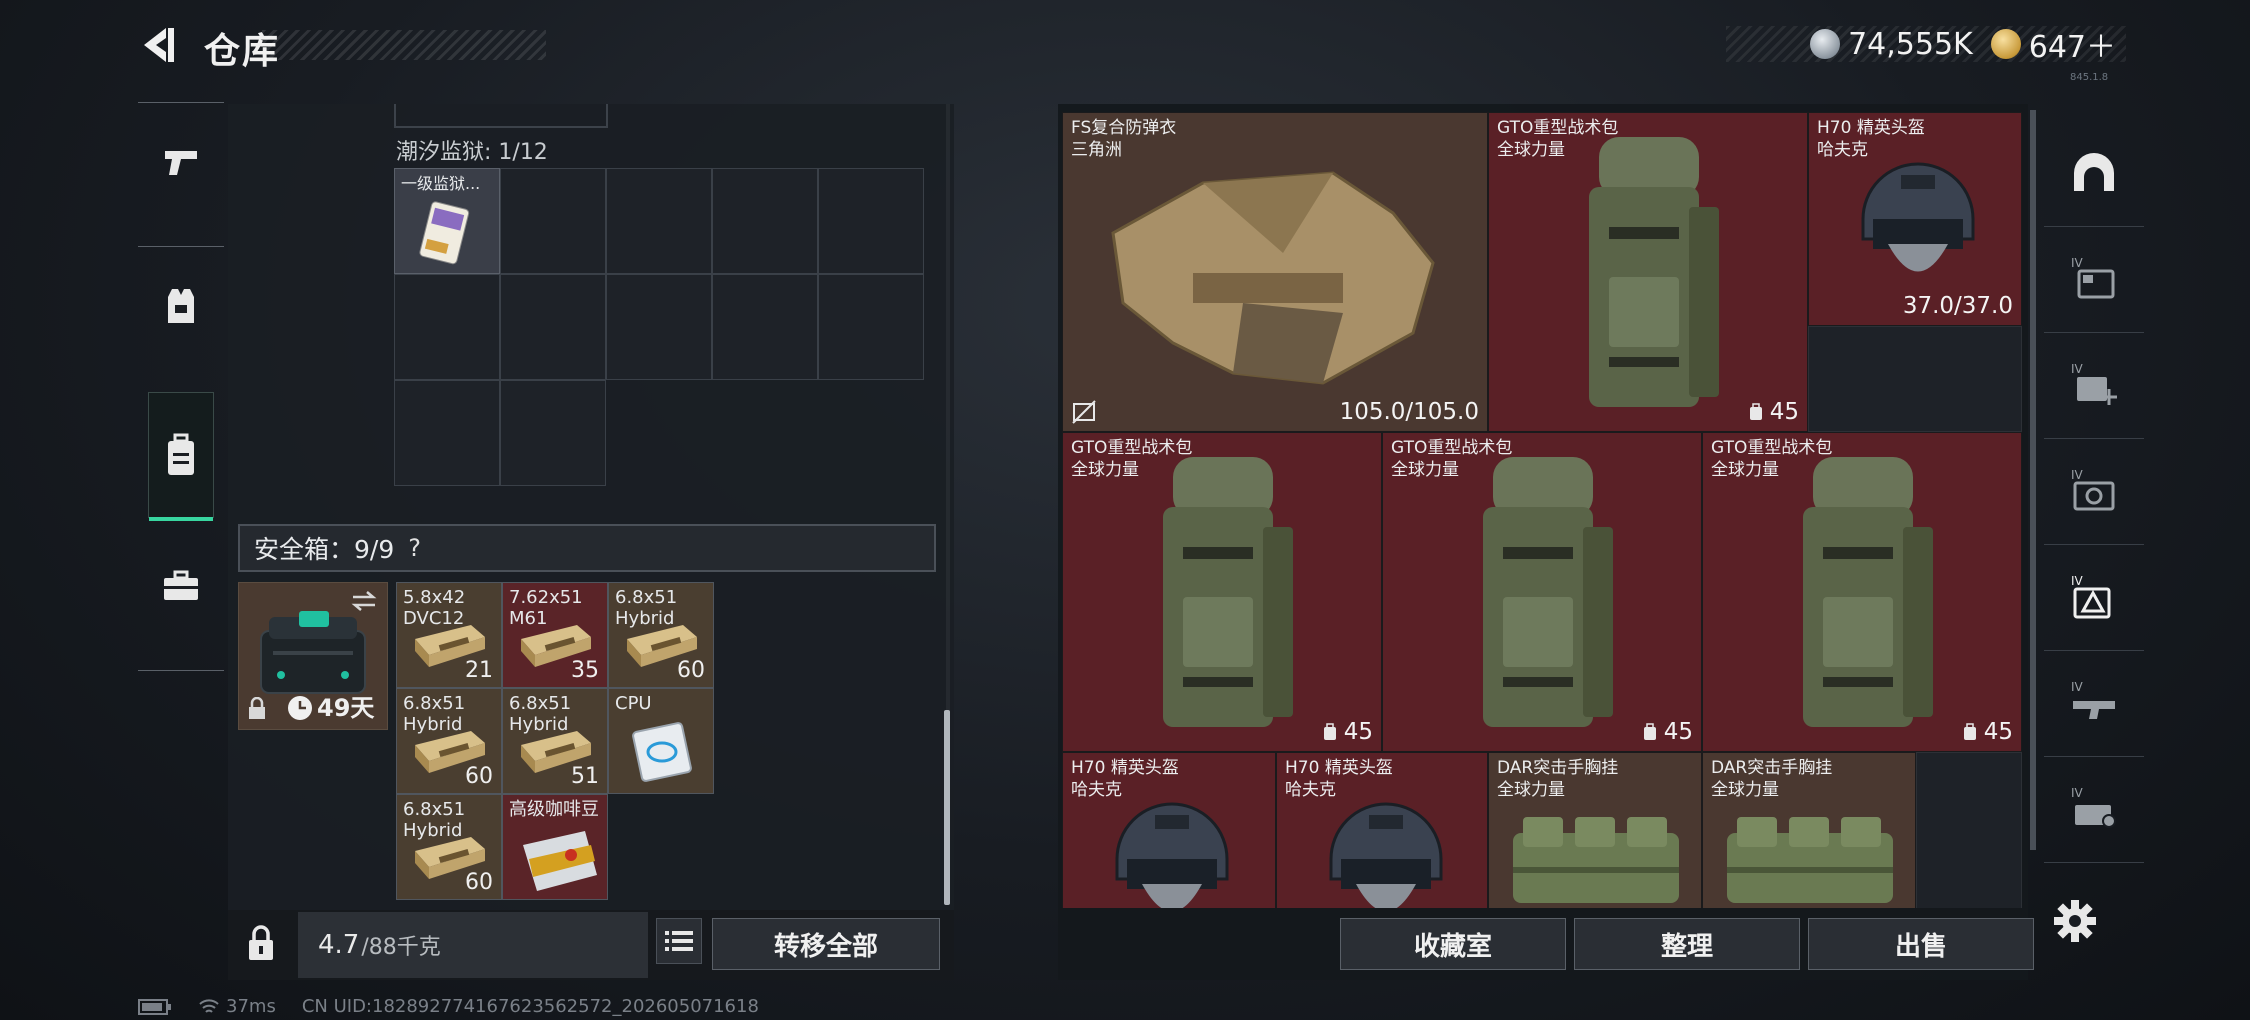 The image size is (2250, 1020). I want to click on safebox-container: 49天, so click(313, 656).